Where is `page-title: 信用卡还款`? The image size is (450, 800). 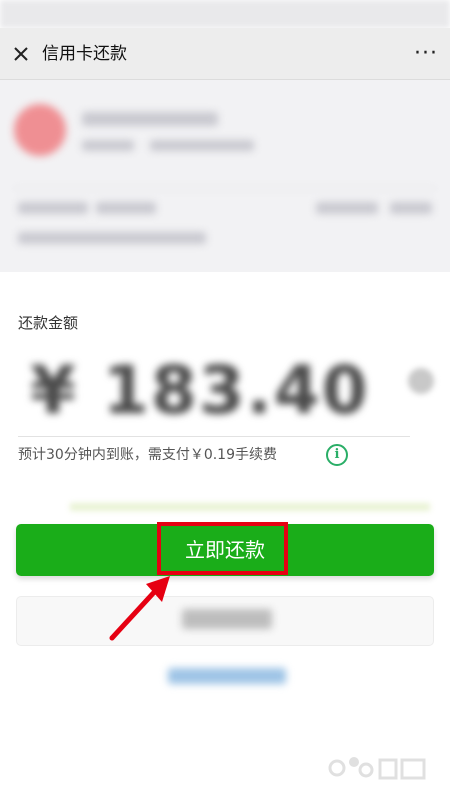 page-title: 信用卡还款 is located at coordinates (84, 54).